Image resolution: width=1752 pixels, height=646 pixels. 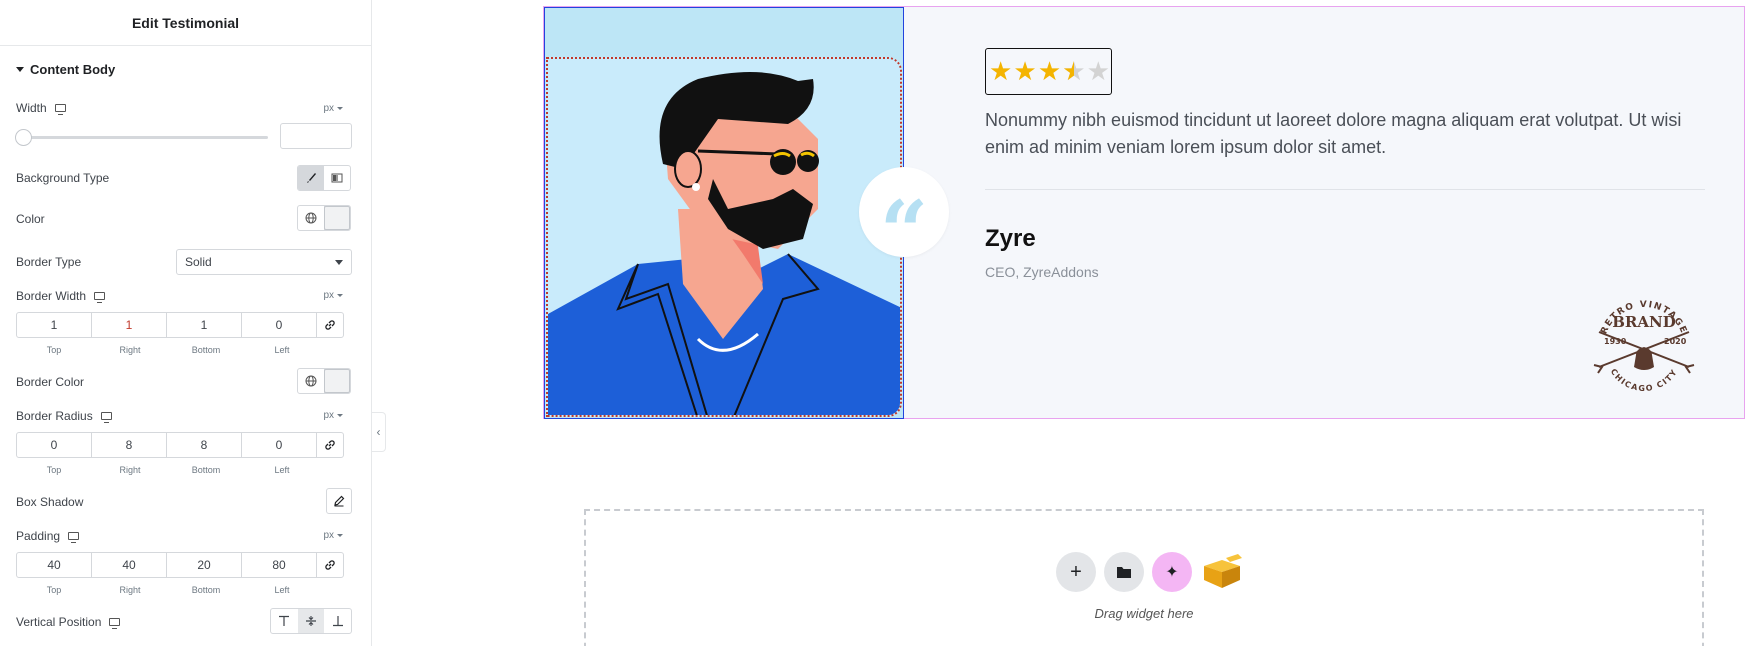 I want to click on border-width-label: Border Width, so click(x=61, y=296).